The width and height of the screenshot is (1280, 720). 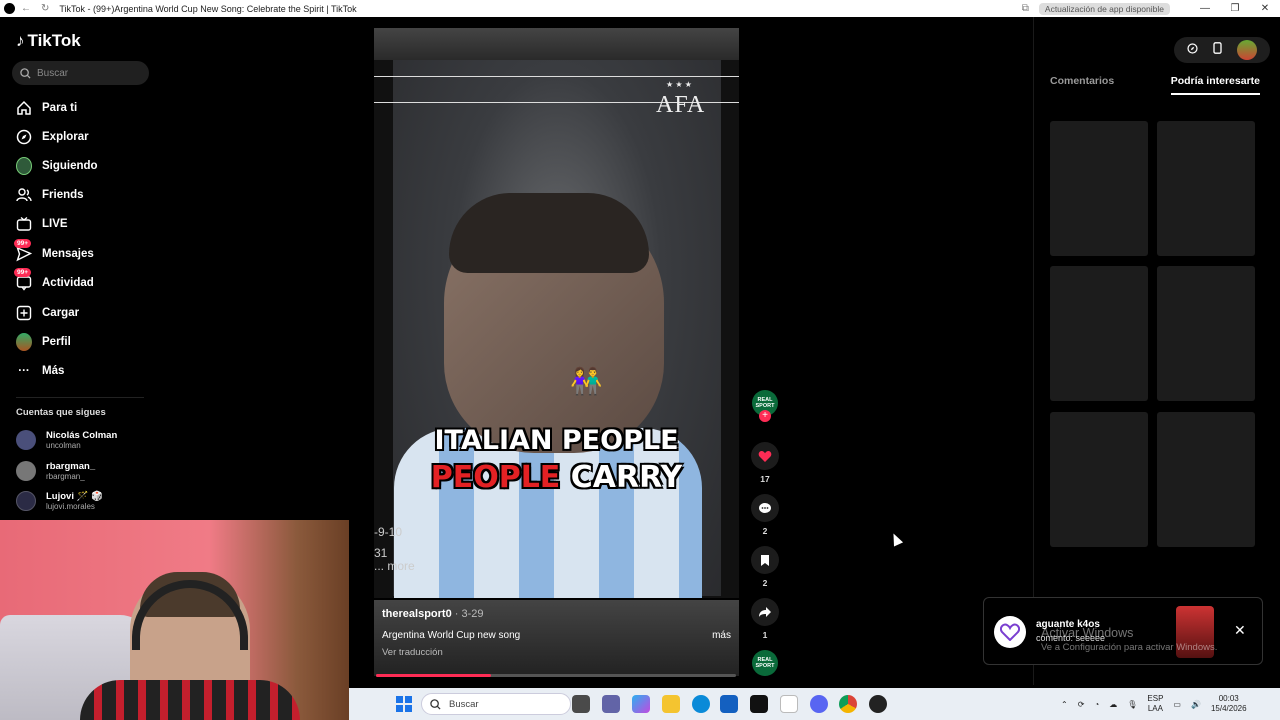 I want to click on edge-icon, so click(x=701, y=704).